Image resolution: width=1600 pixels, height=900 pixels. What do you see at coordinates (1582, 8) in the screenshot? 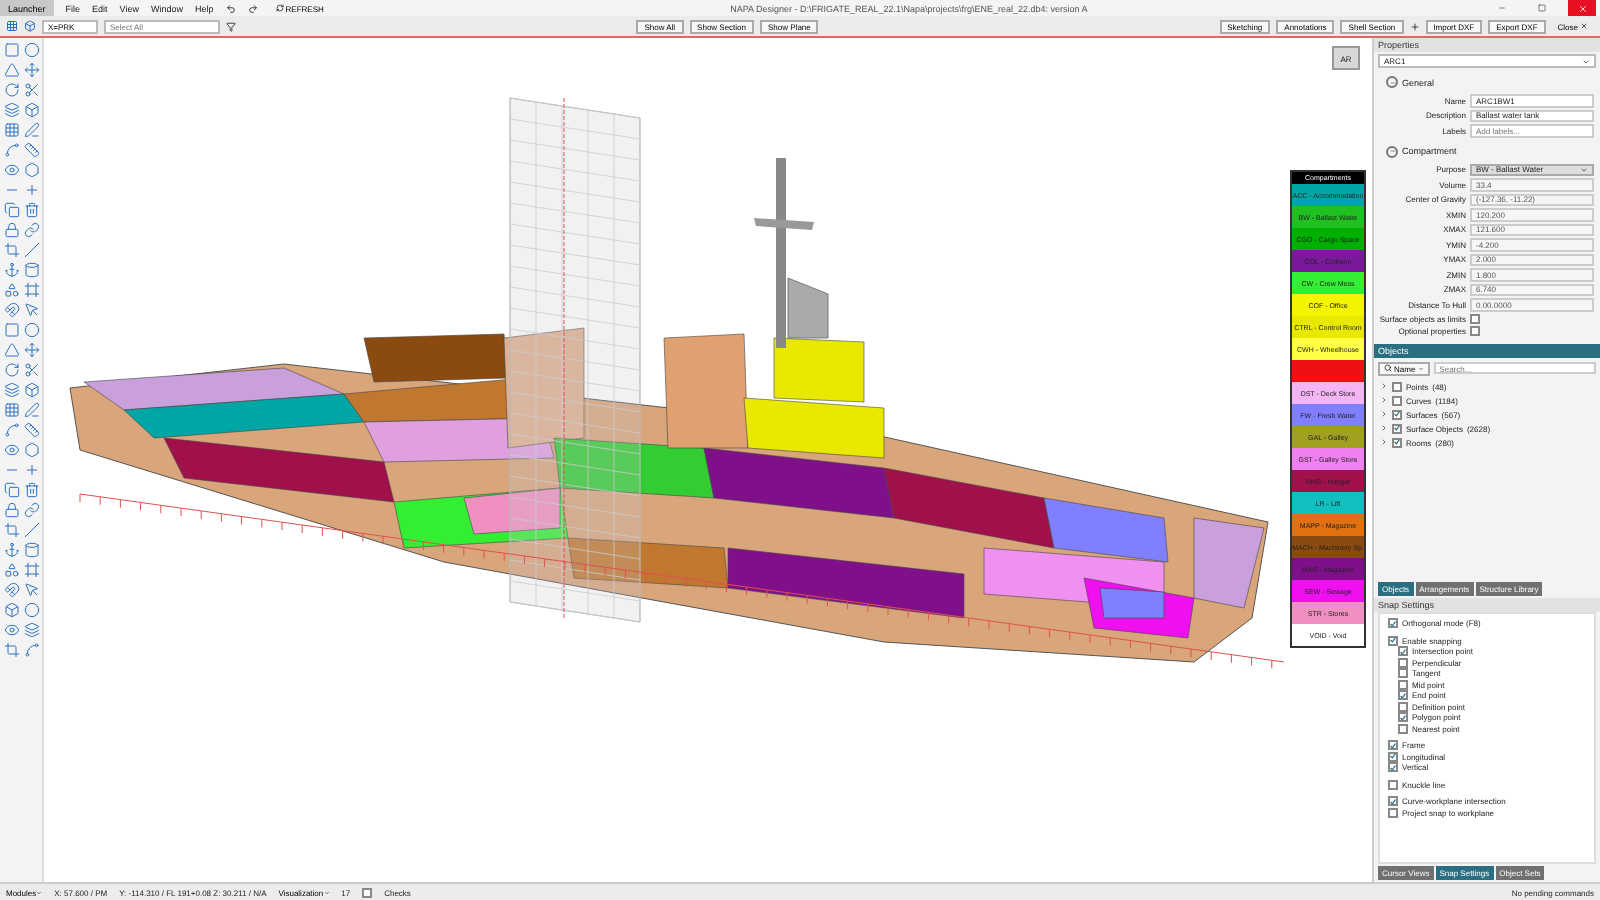
I see `close-button` at bounding box center [1582, 8].